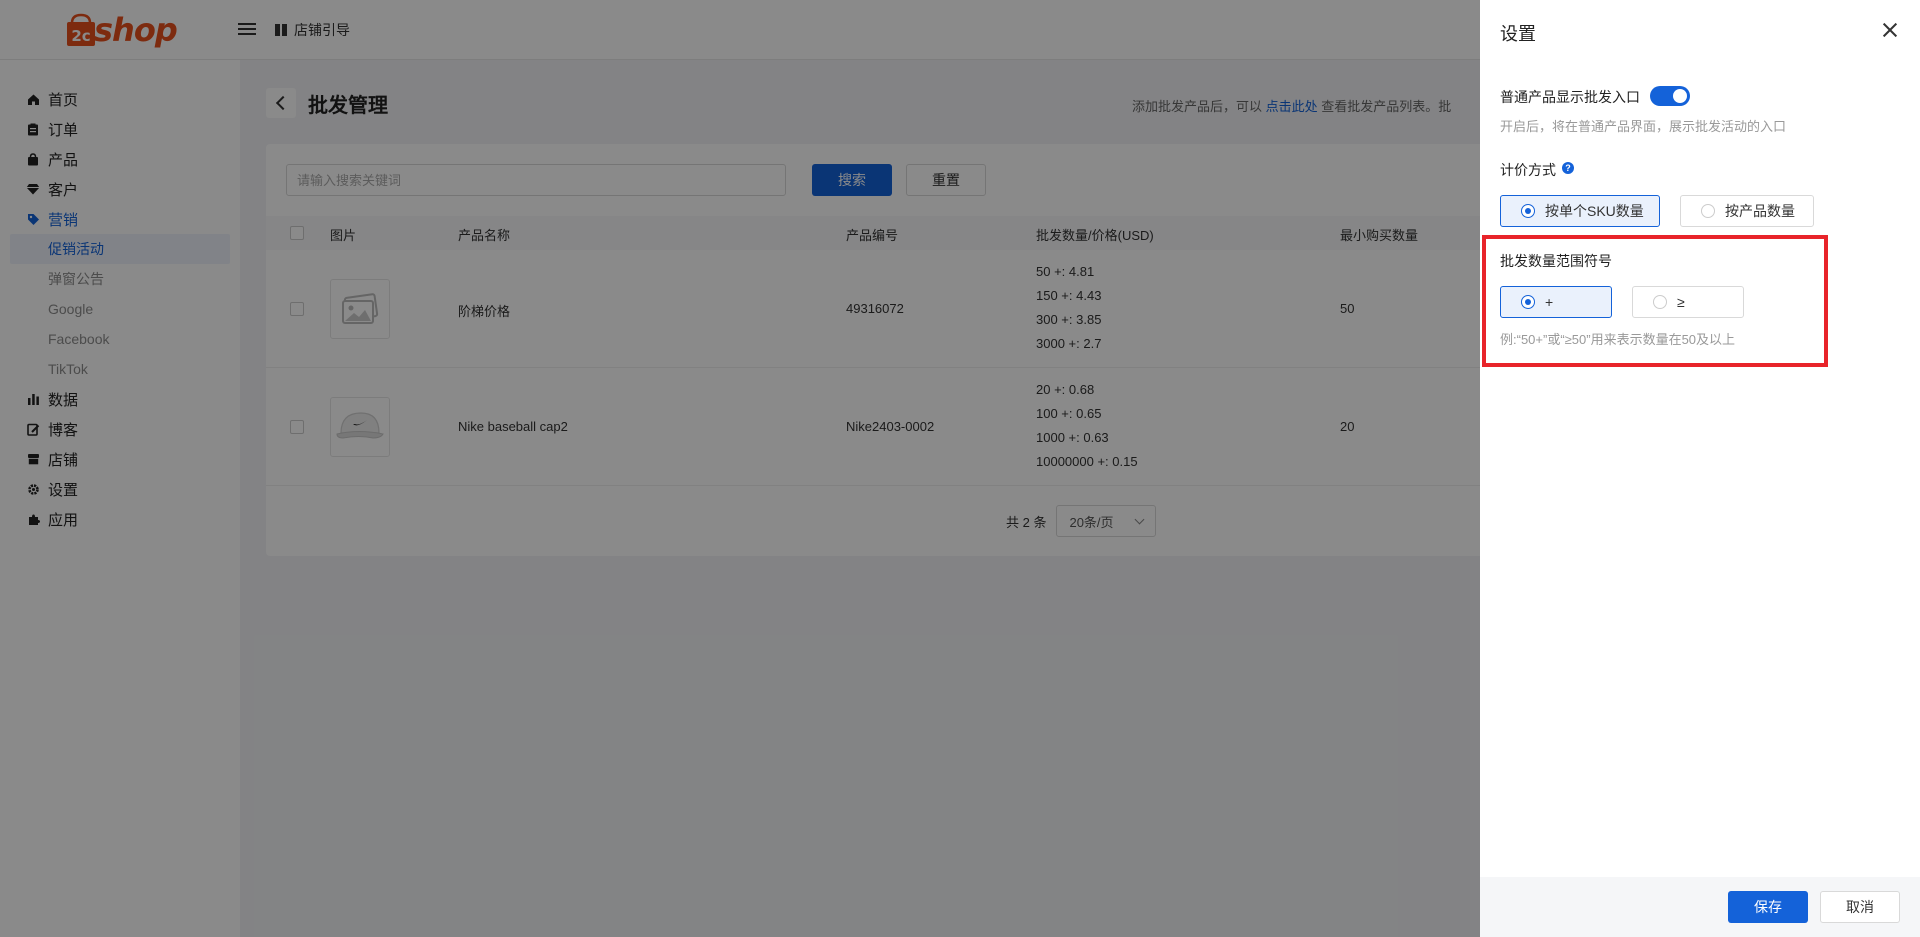 The height and width of the screenshot is (937, 1920). What do you see at coordinates (1570, 97) in the screenshot?
I see `show-entry-label: 普通产品显示批发入口` at bounding box center [1570, 97].